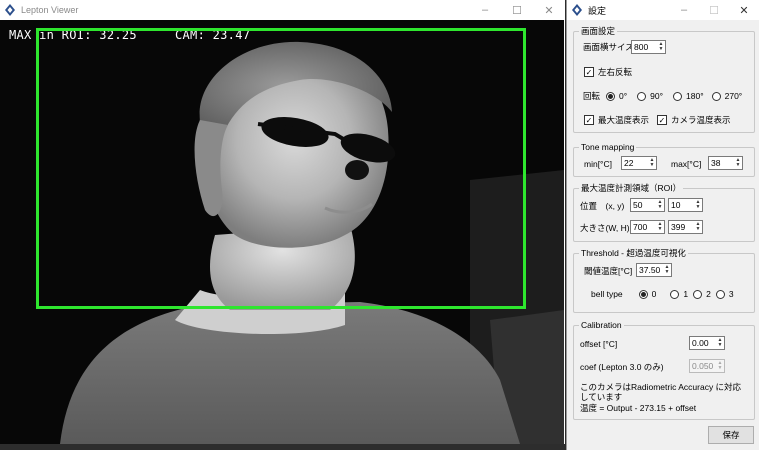 Image resolution: width=759 pixels, height=450 pixels. Describe the element at coordinates (623, 96) in the screenshot. I see `rotation-0-label: 0°` at that location.